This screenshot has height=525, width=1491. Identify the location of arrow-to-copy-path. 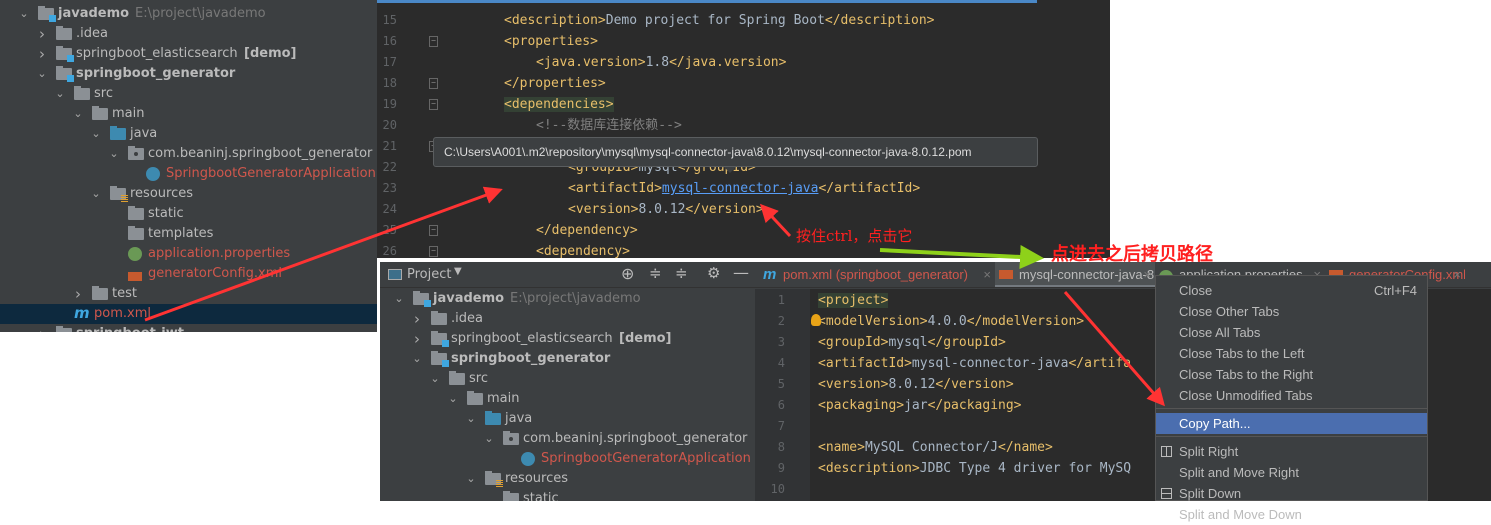
(1114, 349).